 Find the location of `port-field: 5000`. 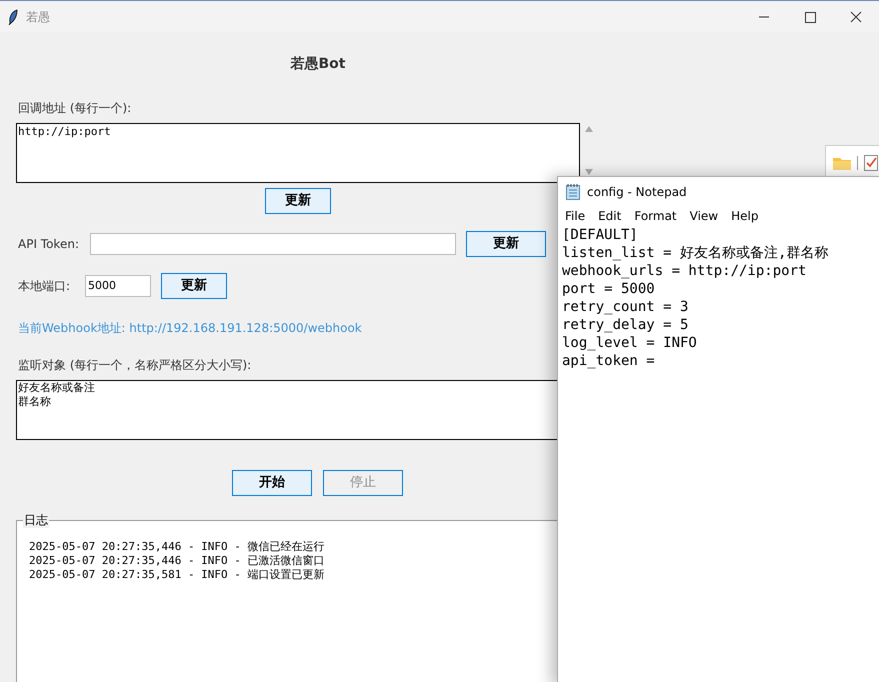

port-field: 5000 is located at coordinates (118, 286).